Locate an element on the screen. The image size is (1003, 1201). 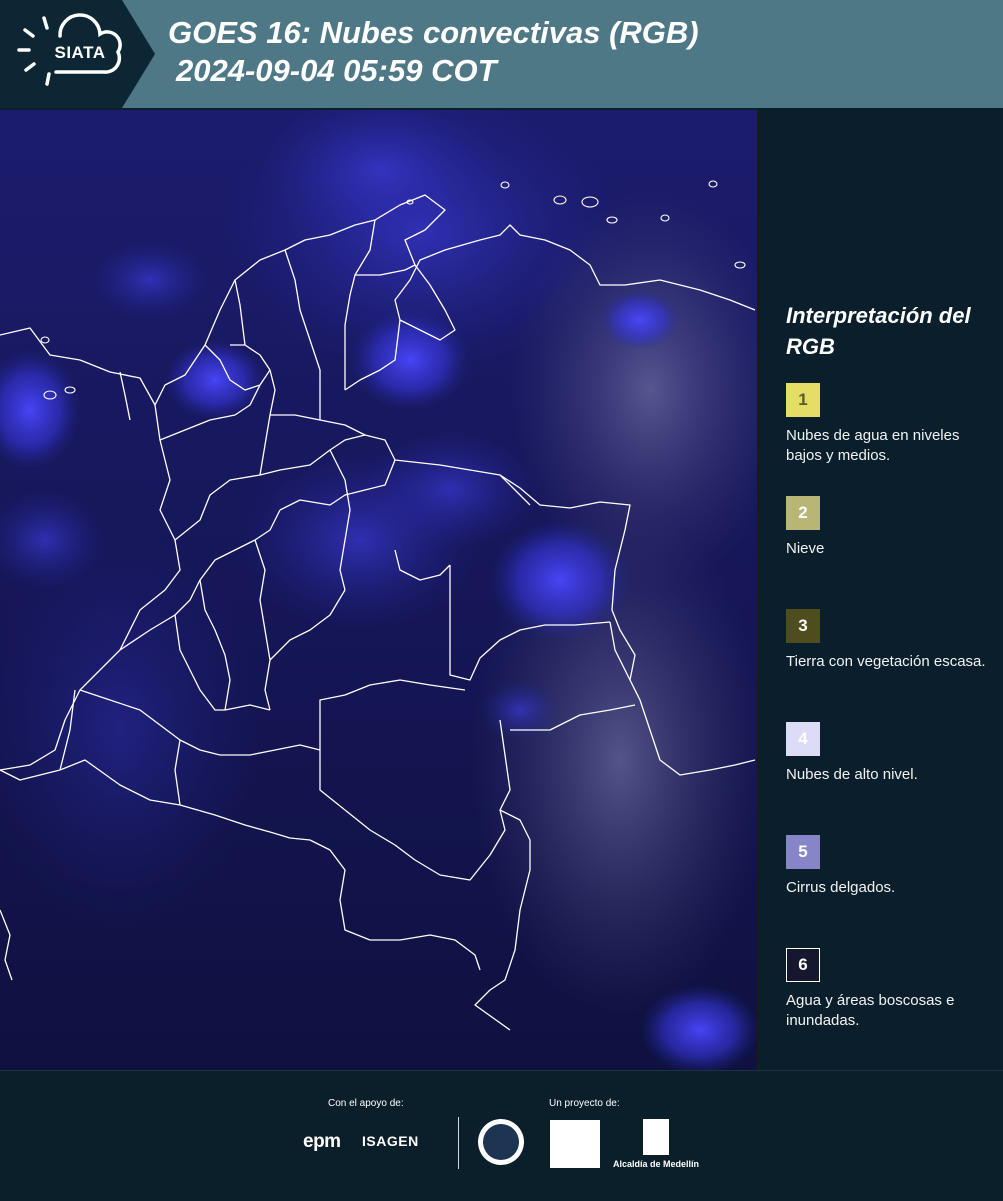
legend-label: Cirrus delgados. is located at coordinates (841, 887).